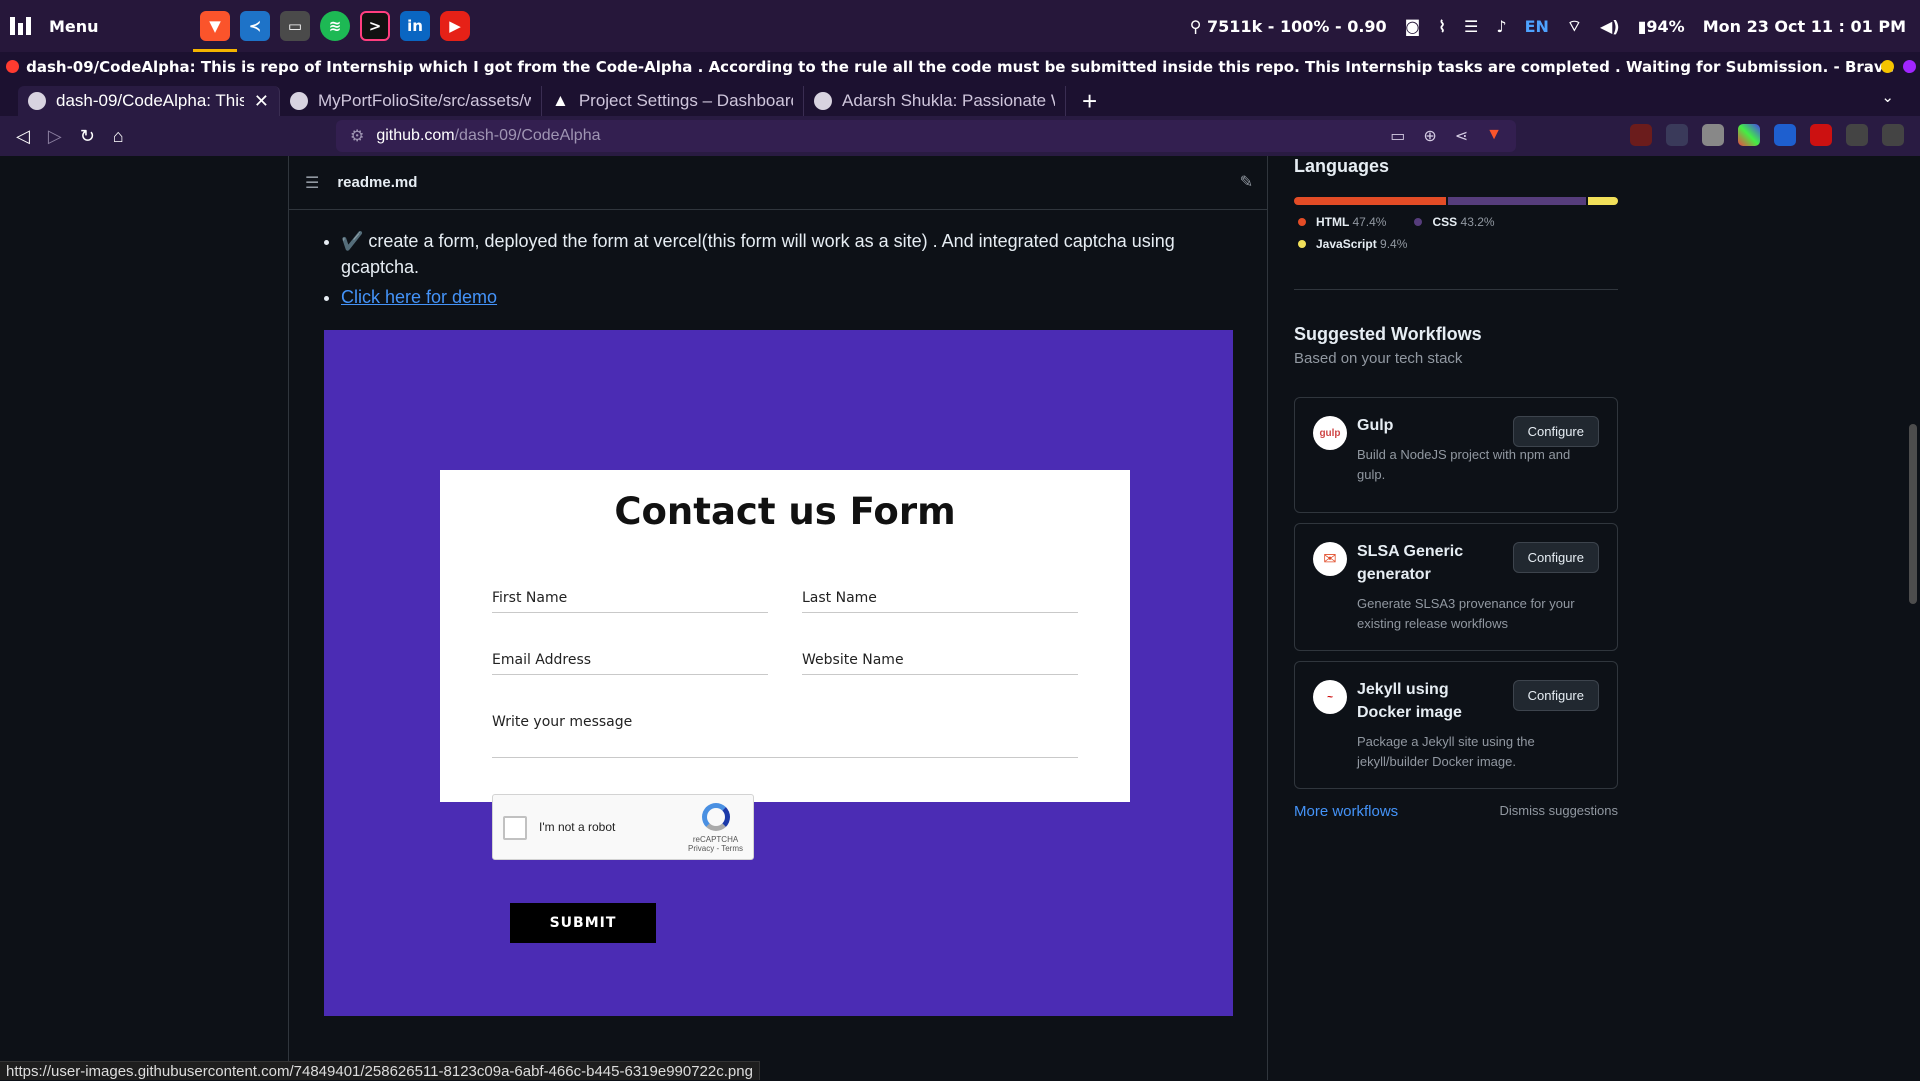 Image resolution: width=1920 pixels, height=1081 pixels. What do you see at coordinates (1346, 811) in the screenshot?
I see `more-workflows-link: More workflows` at bounding box center [1346, 811].